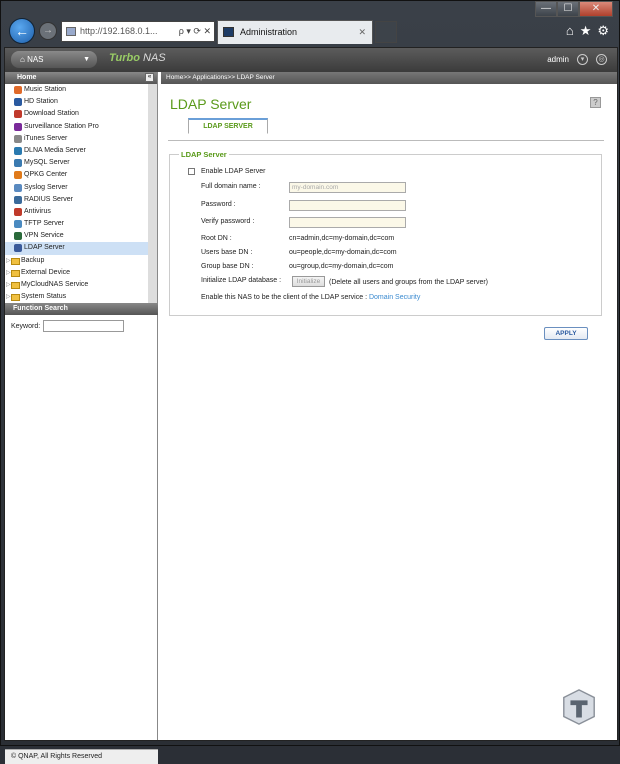 The height and width of the screenshot is (764, 620). What do you see at coordinates (386, 129) in the screenshot?
I see `tab-strip: LDAP SERVER` at bounding box center [386, 129].